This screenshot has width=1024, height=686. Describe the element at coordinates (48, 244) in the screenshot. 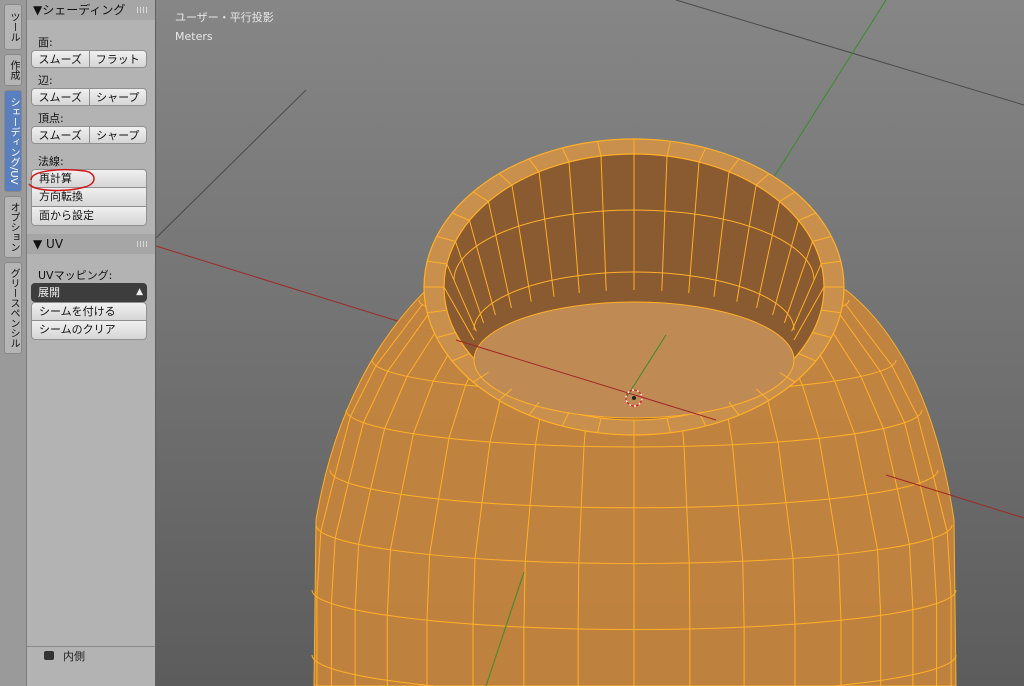

I see `uv-header-label: ▼ UV` at that location.